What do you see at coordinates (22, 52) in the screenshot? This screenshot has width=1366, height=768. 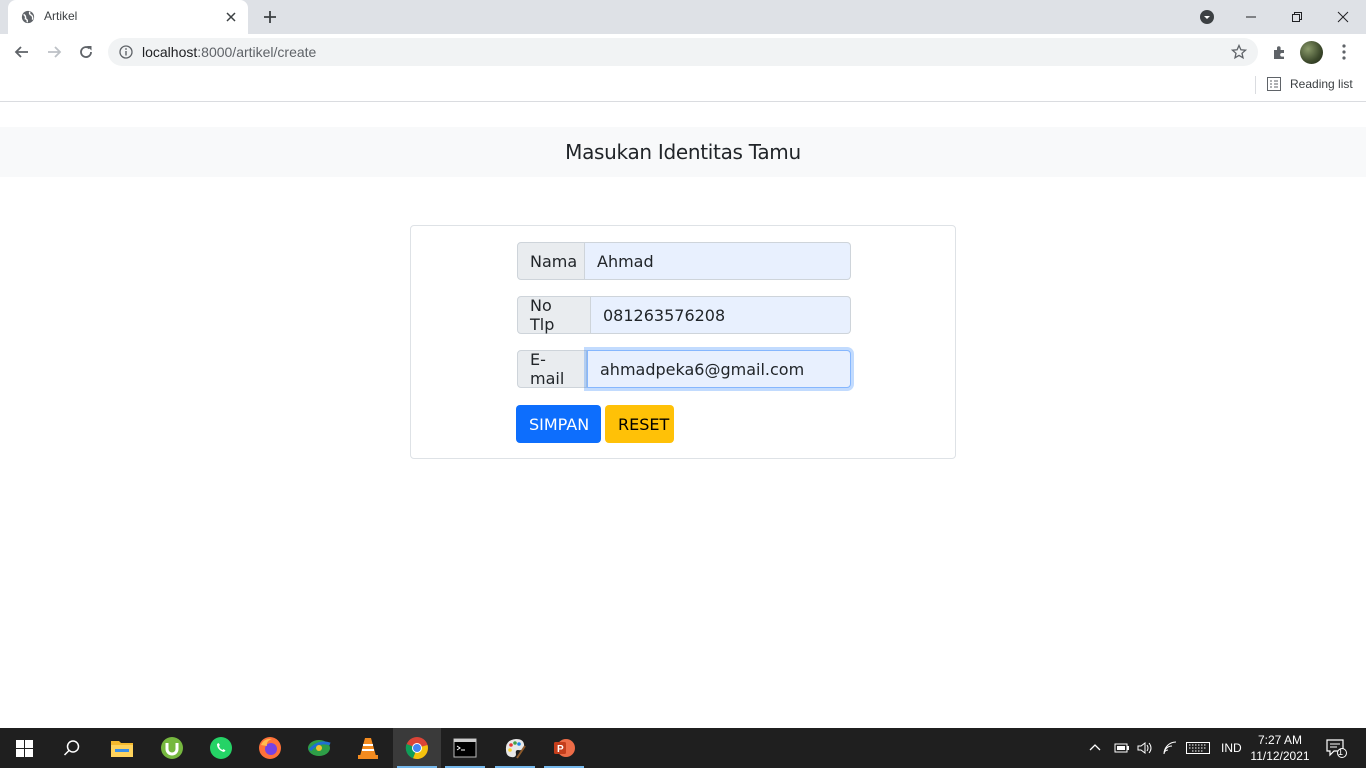 I see `back-icon` at bounding box center [22, 52].